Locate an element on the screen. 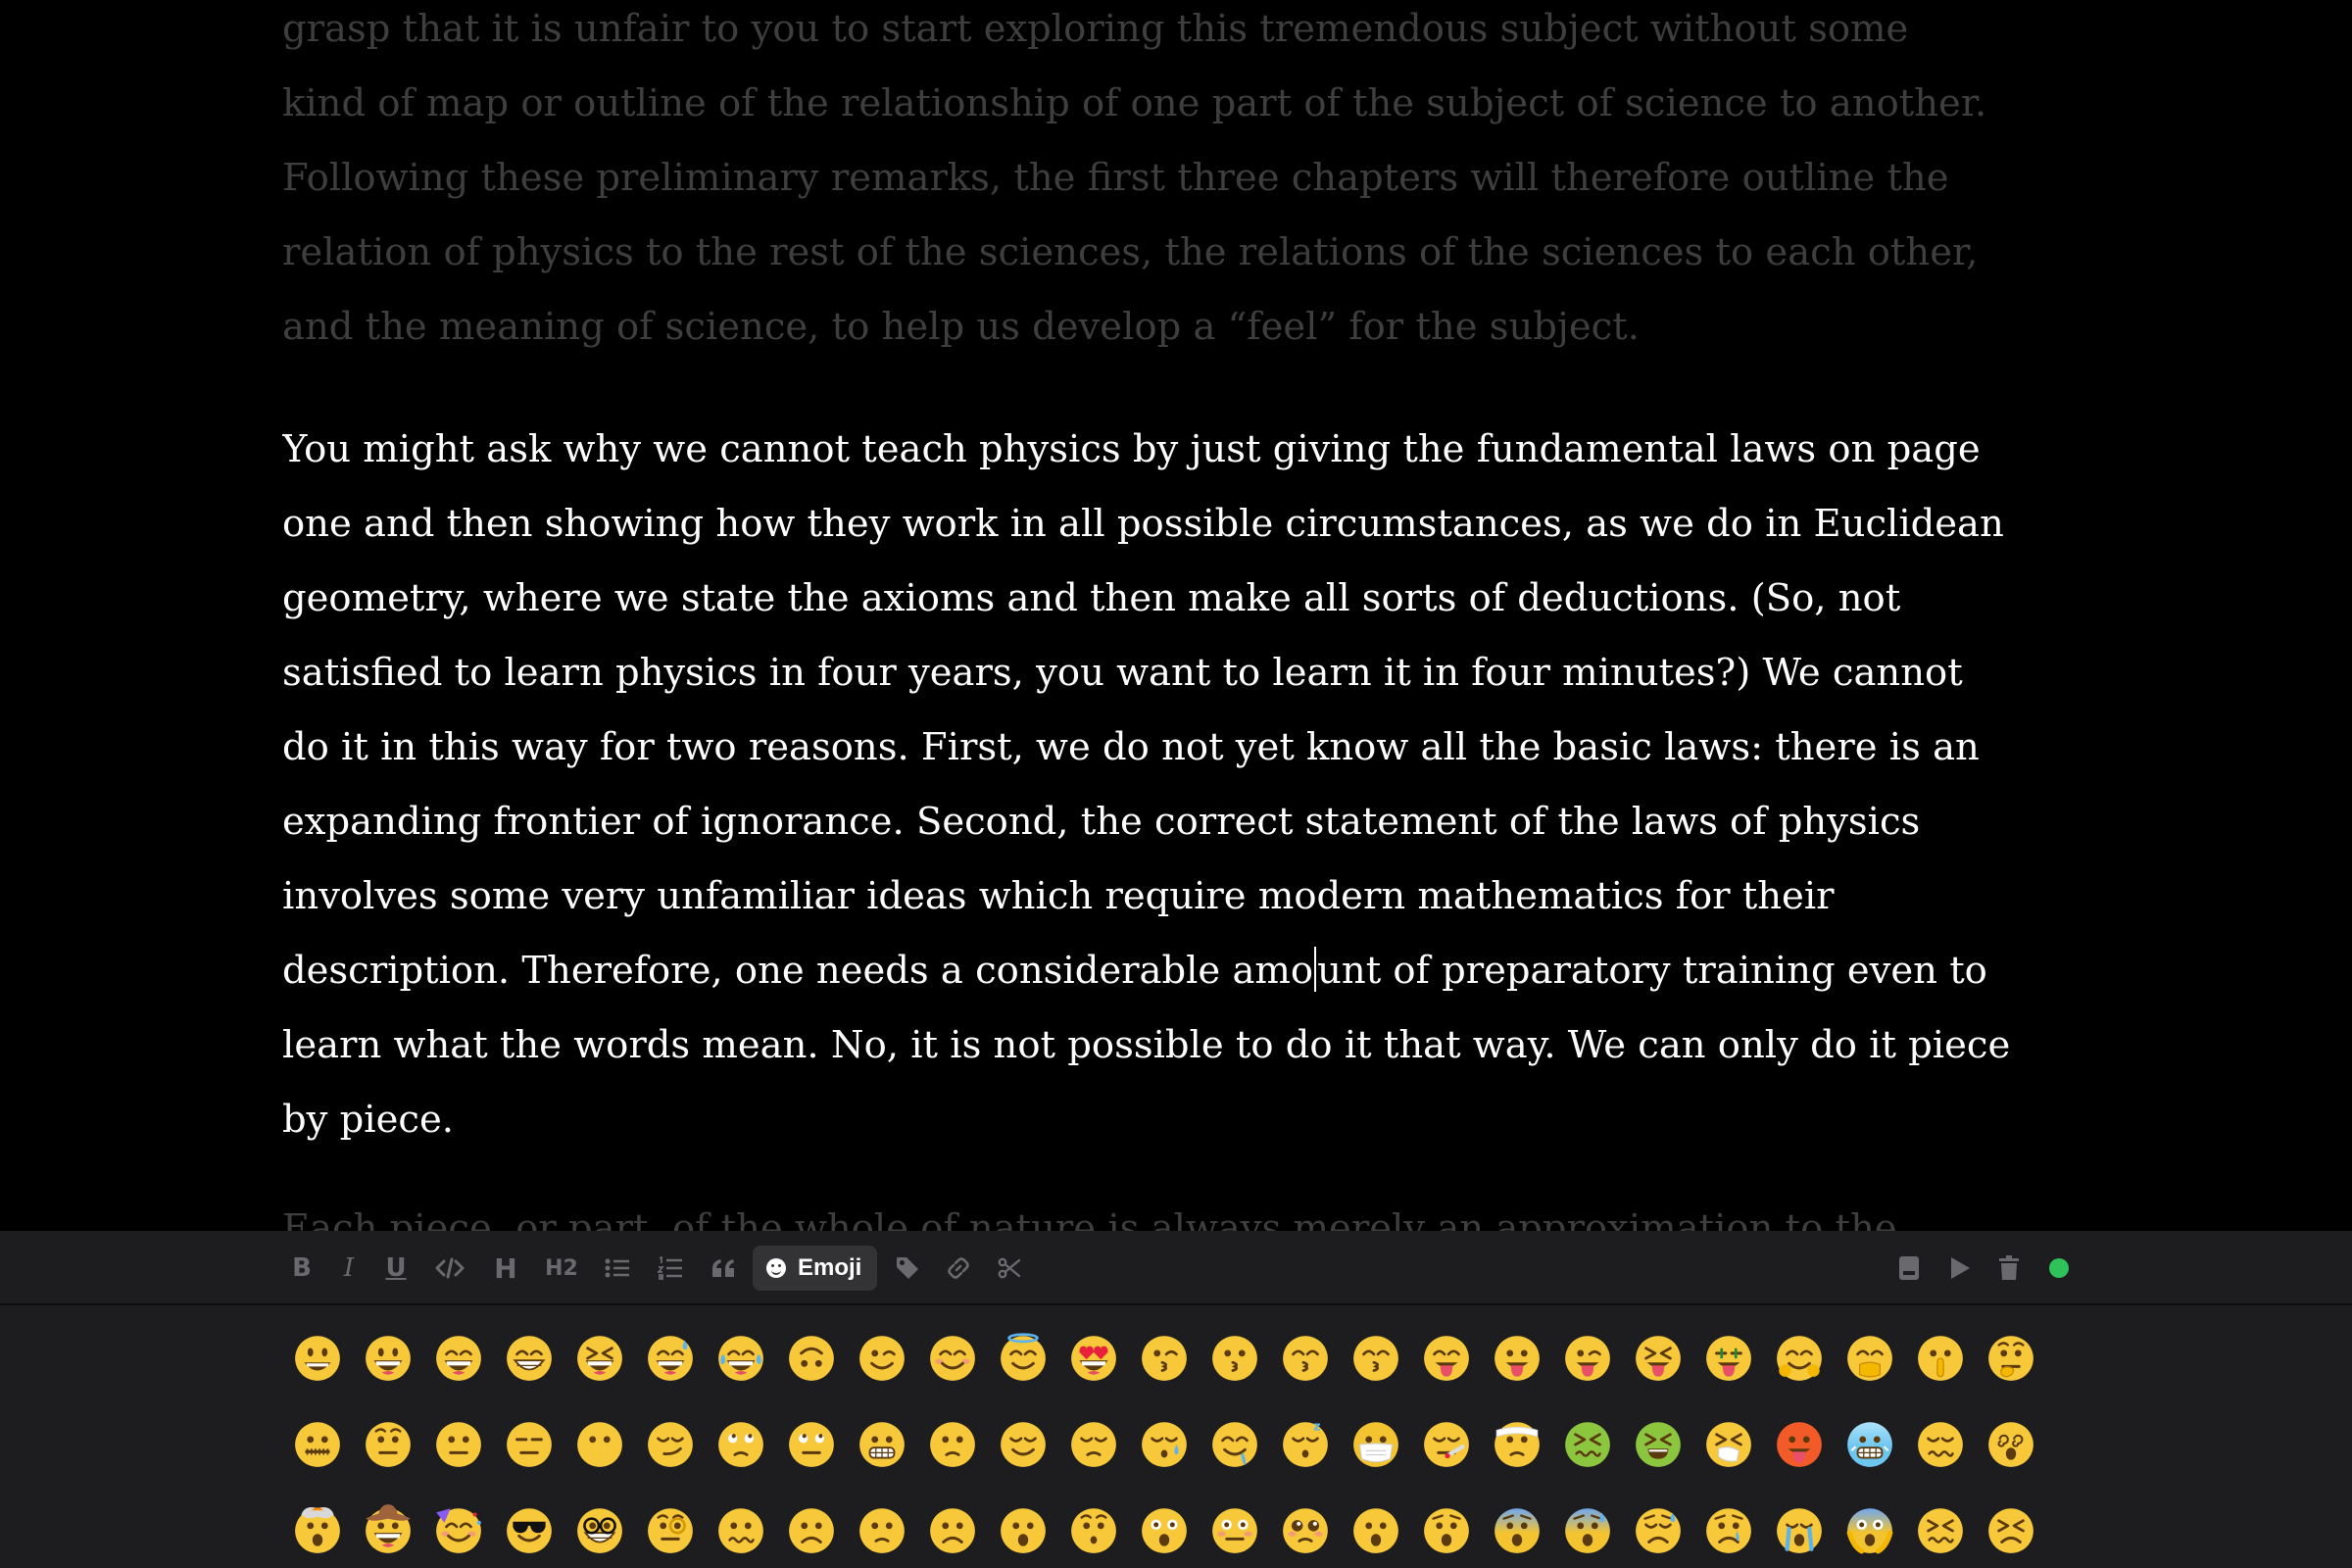 This screenshot has width=2352, height=1568. emoji-yum is located at coordinates (1446, 1356).